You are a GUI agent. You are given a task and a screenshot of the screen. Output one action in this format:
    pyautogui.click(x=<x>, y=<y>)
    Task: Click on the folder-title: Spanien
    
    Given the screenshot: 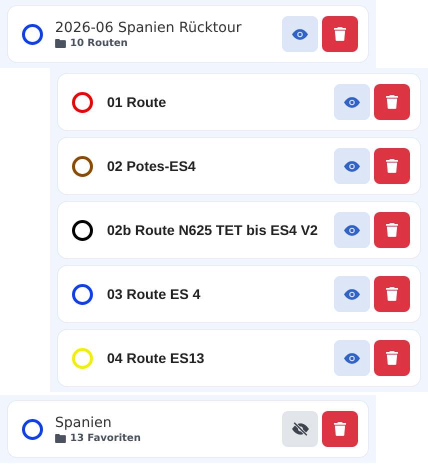 What is the action you would take?
    pyautogui.click(x=84, y=422)
    